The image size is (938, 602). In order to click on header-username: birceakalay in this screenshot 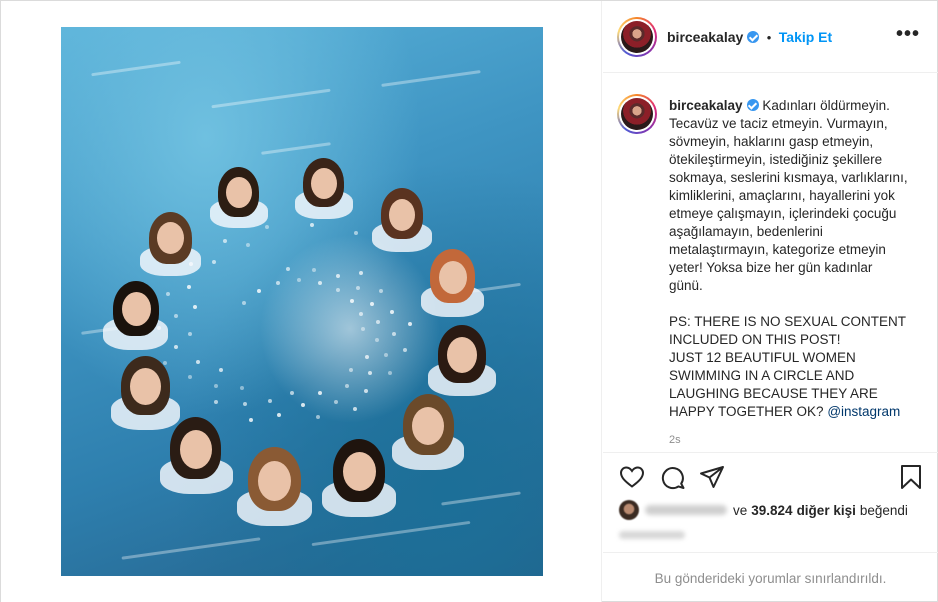, I will do `click(705, 37)`.